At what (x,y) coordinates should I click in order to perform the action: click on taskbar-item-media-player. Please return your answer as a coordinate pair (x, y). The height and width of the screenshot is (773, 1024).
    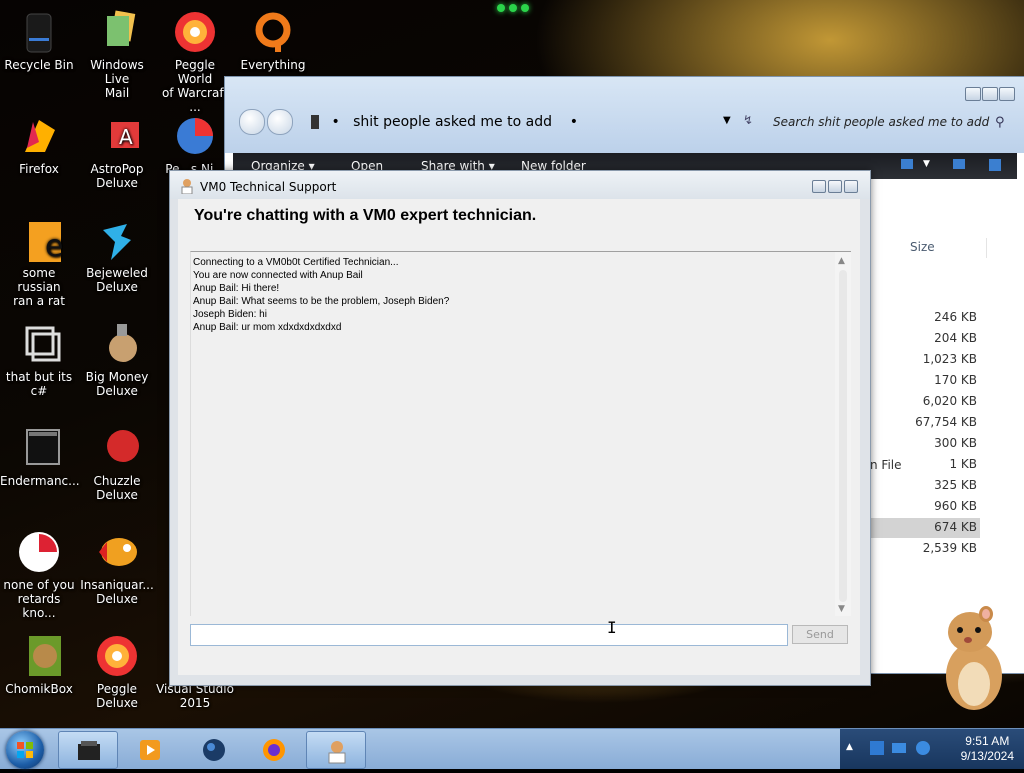
    Looking at the image, I should click on (149, 749).